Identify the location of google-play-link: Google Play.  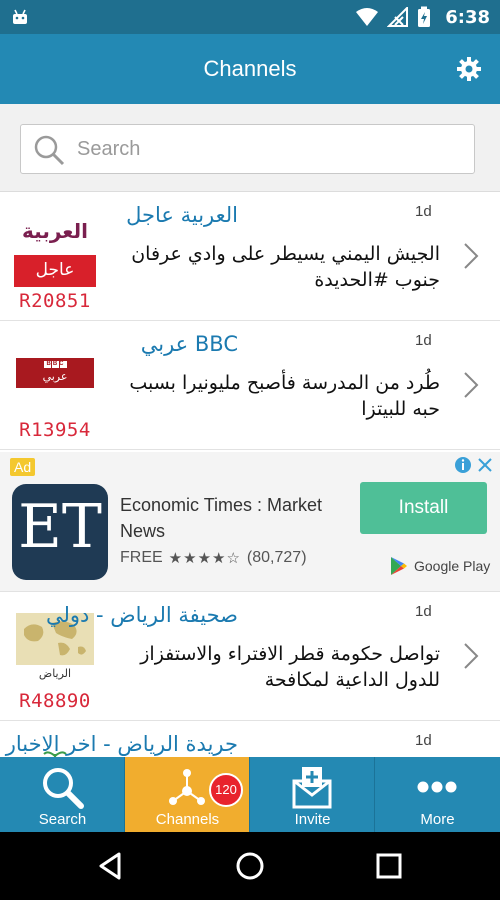
(440, 566).